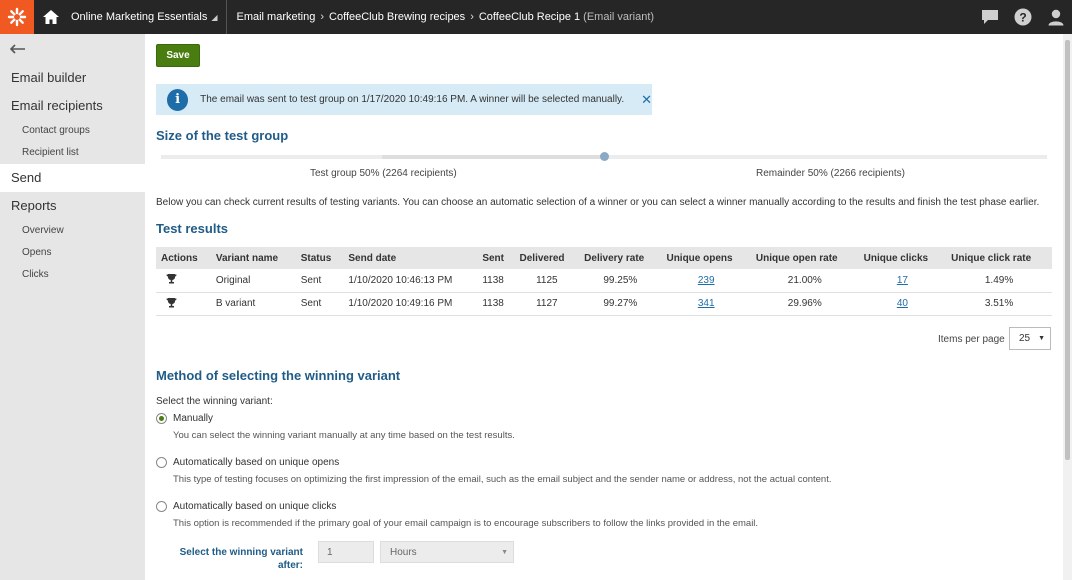 This screenshot has height=580, width=1072. Describe the element at coordinates (72, 206) in the screenshot. I see `sidebar-item-reports: Reports` at that location.